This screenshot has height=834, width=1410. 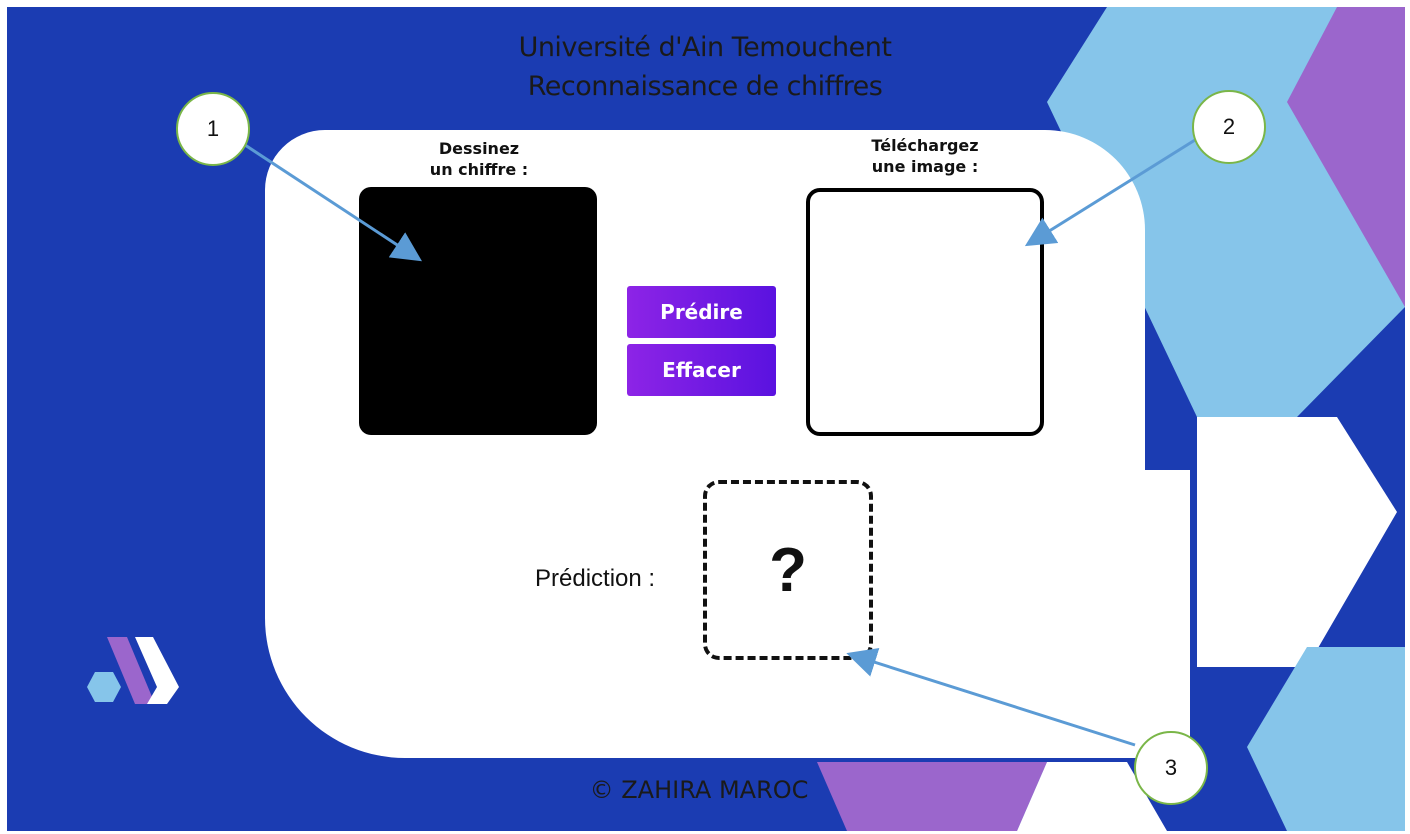 I want to click on app-logo, so click(x=133, y=670).